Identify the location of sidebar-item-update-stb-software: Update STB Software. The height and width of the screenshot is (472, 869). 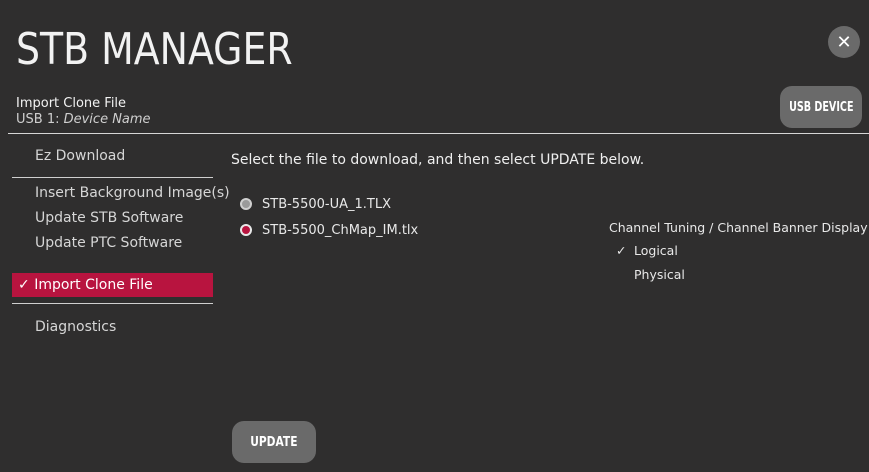
(112, 218).